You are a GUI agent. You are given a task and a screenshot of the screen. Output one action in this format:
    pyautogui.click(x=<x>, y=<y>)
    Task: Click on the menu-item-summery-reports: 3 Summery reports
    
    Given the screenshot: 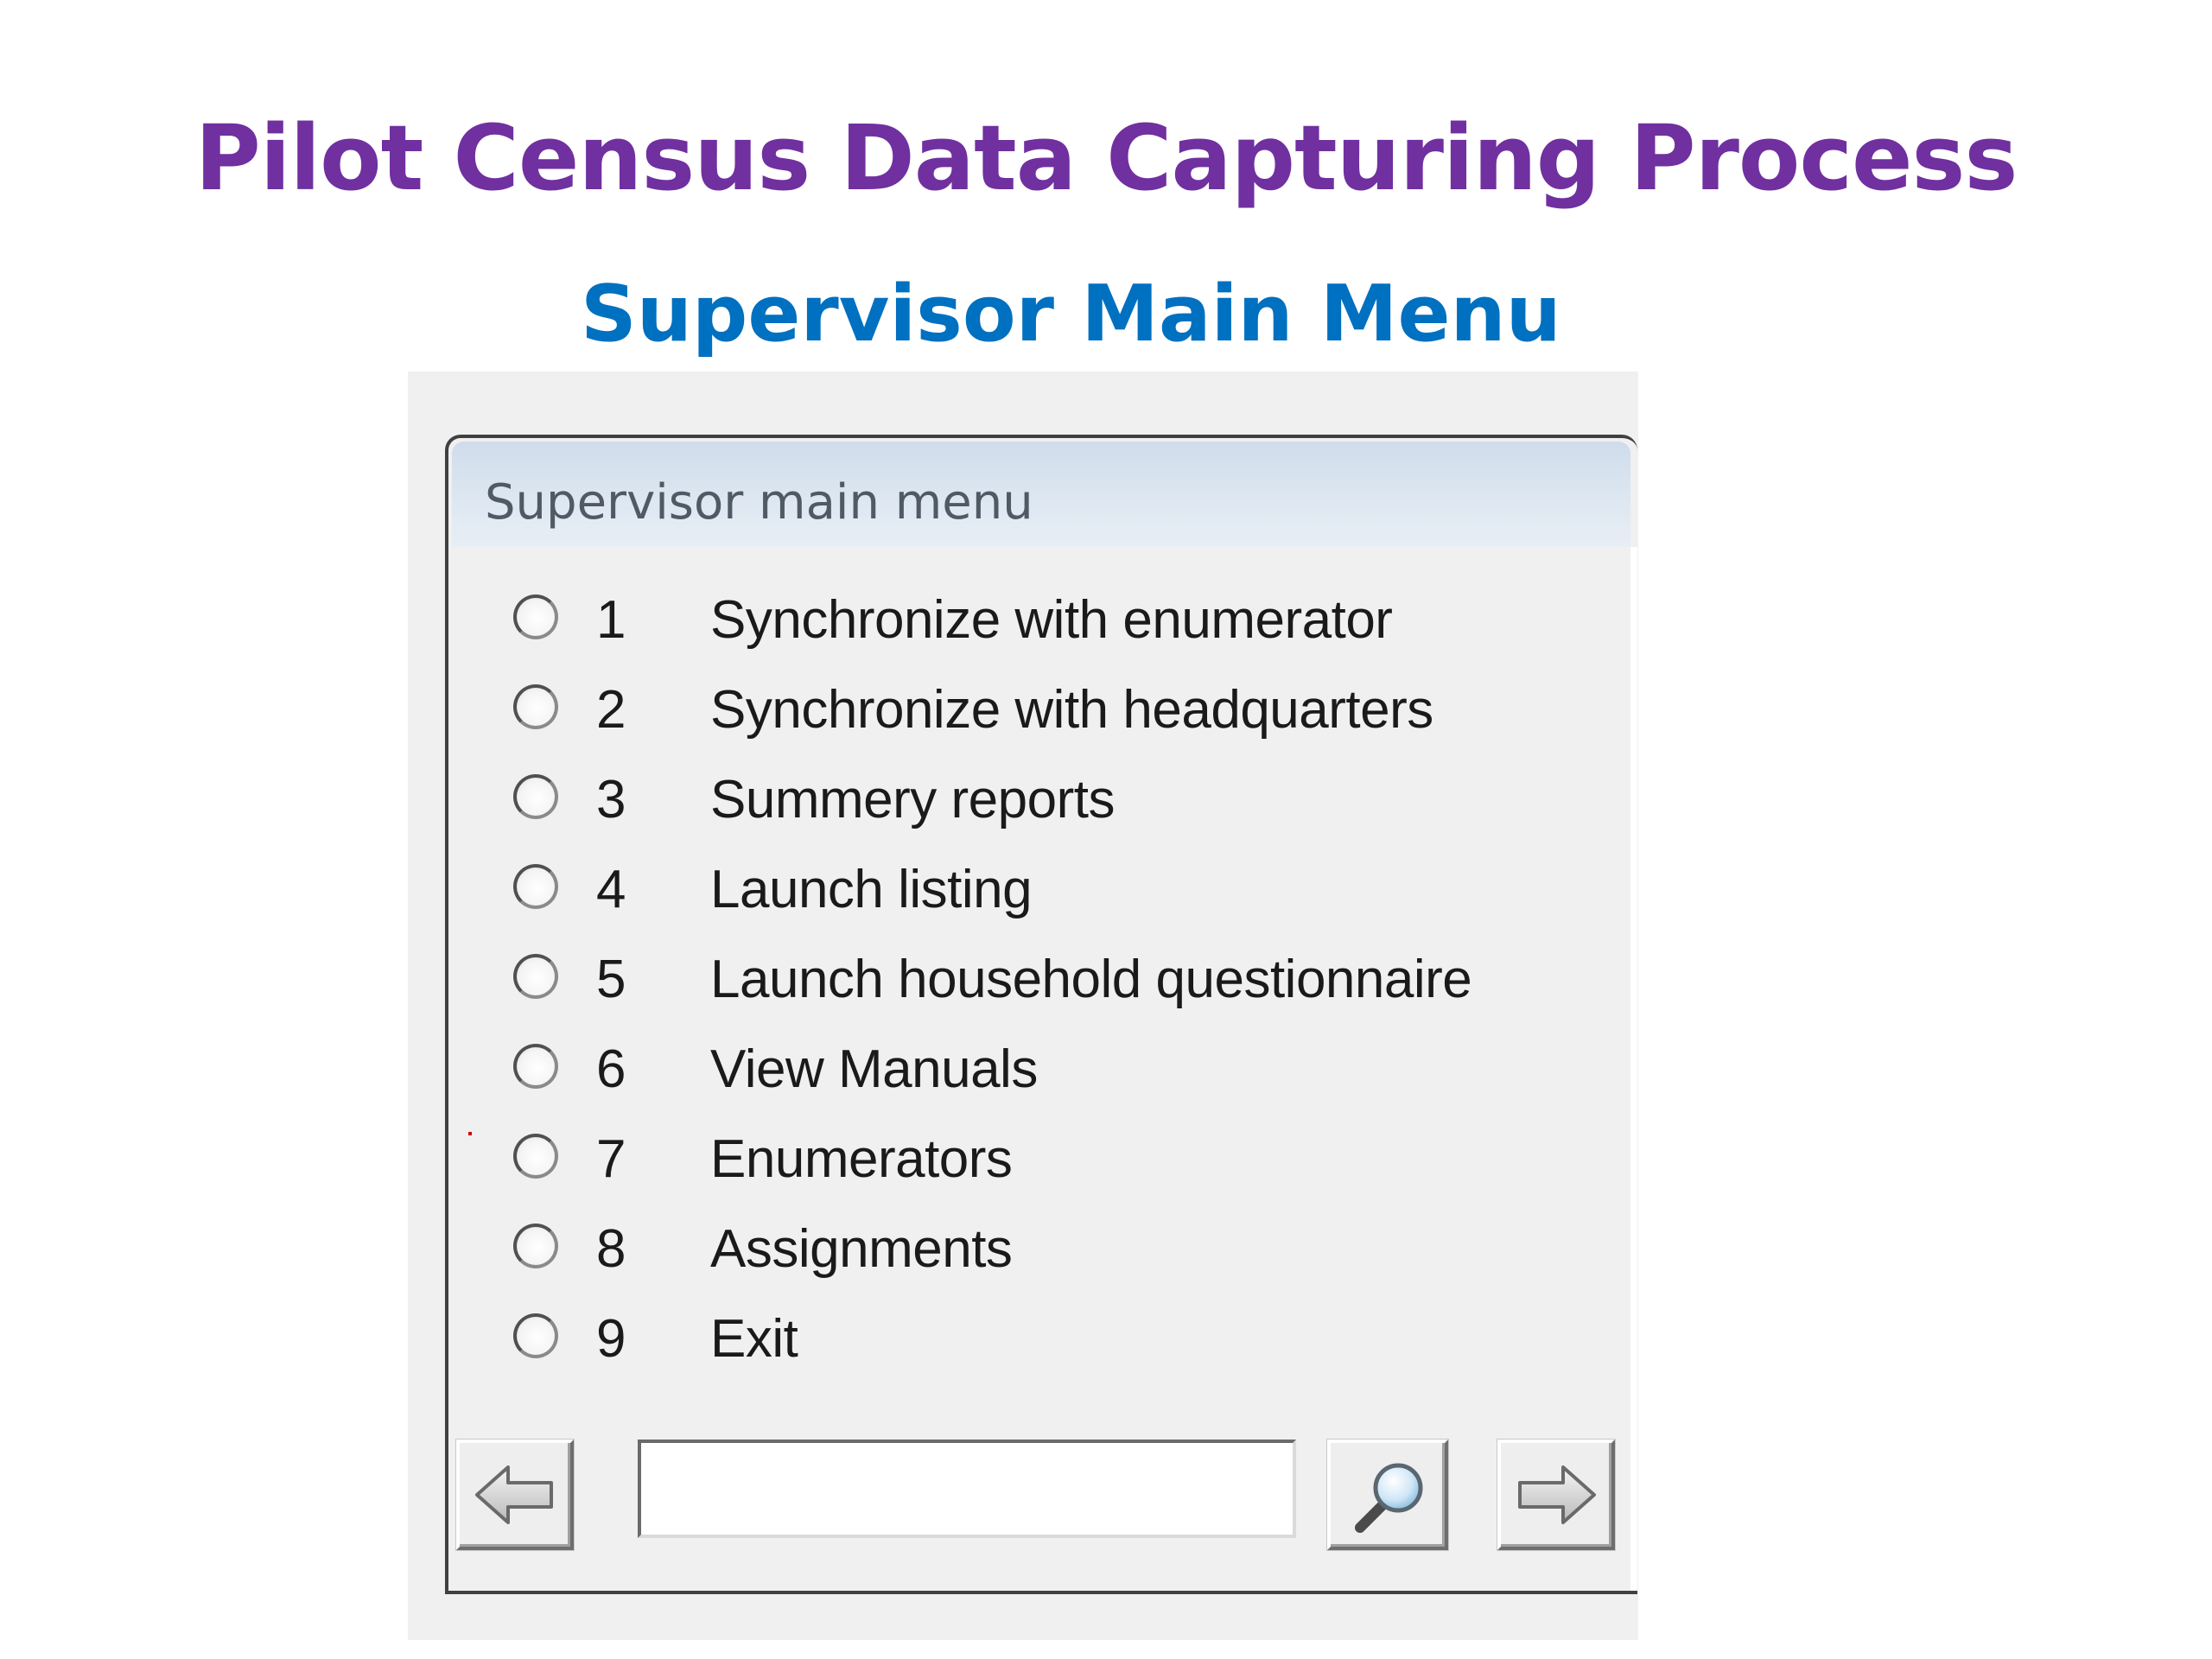 What is the action you would take?
    pyautogui.click(x=1017, y=804)
    